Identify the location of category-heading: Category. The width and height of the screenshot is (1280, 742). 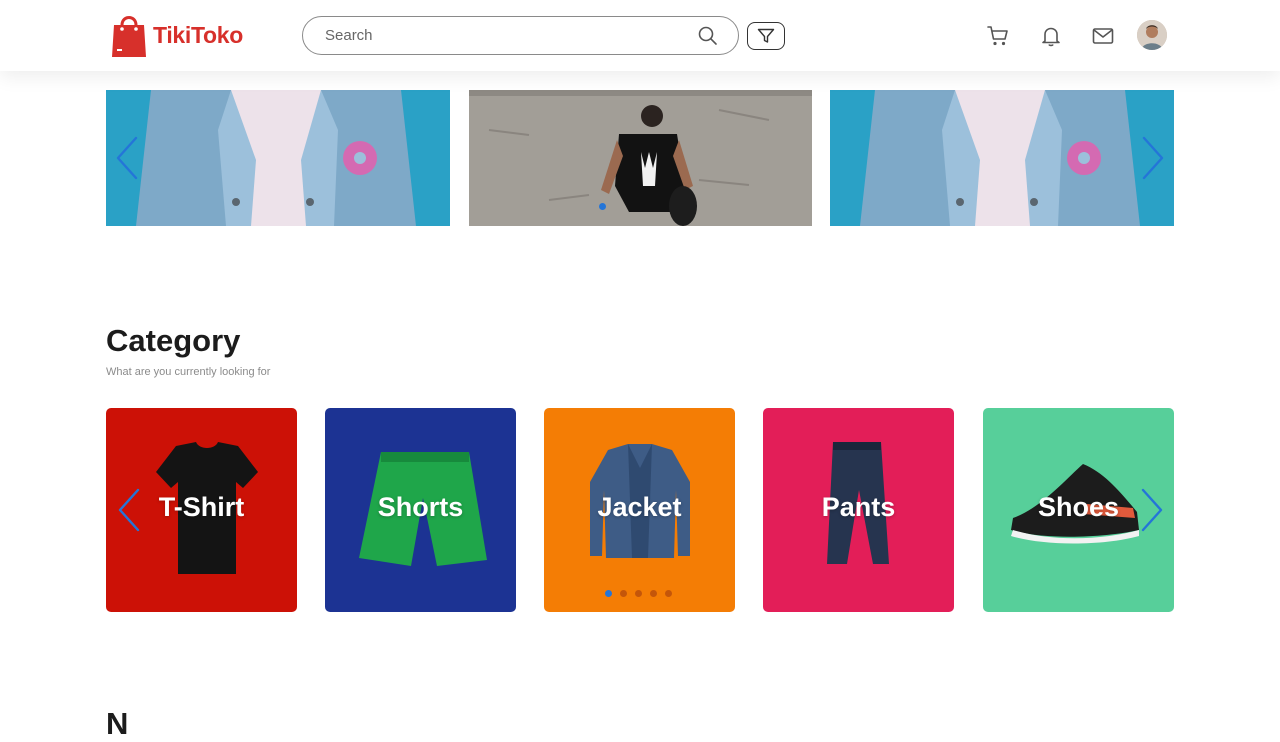
(173, 340).